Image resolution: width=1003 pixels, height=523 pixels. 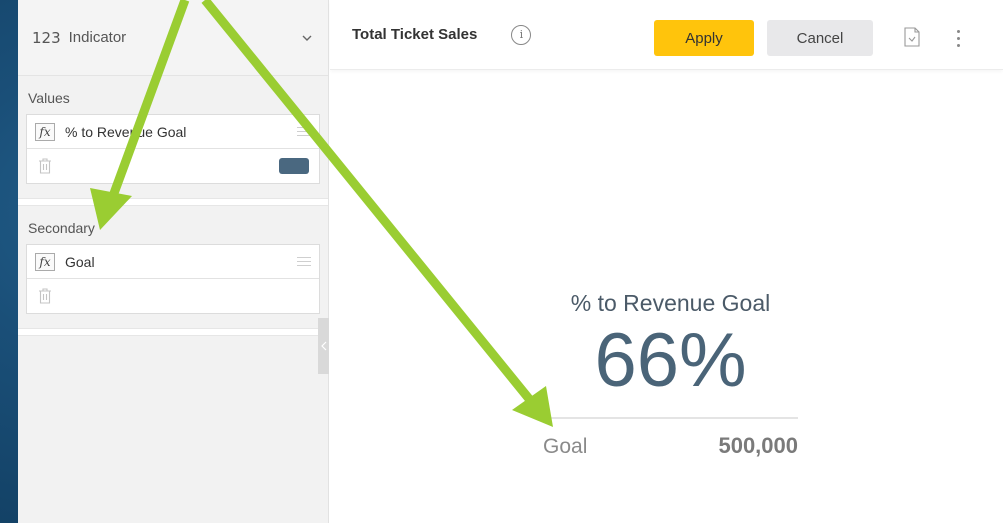 I want to click on values-field-name: % to Revenue Goal, so click(x=126, y=131).